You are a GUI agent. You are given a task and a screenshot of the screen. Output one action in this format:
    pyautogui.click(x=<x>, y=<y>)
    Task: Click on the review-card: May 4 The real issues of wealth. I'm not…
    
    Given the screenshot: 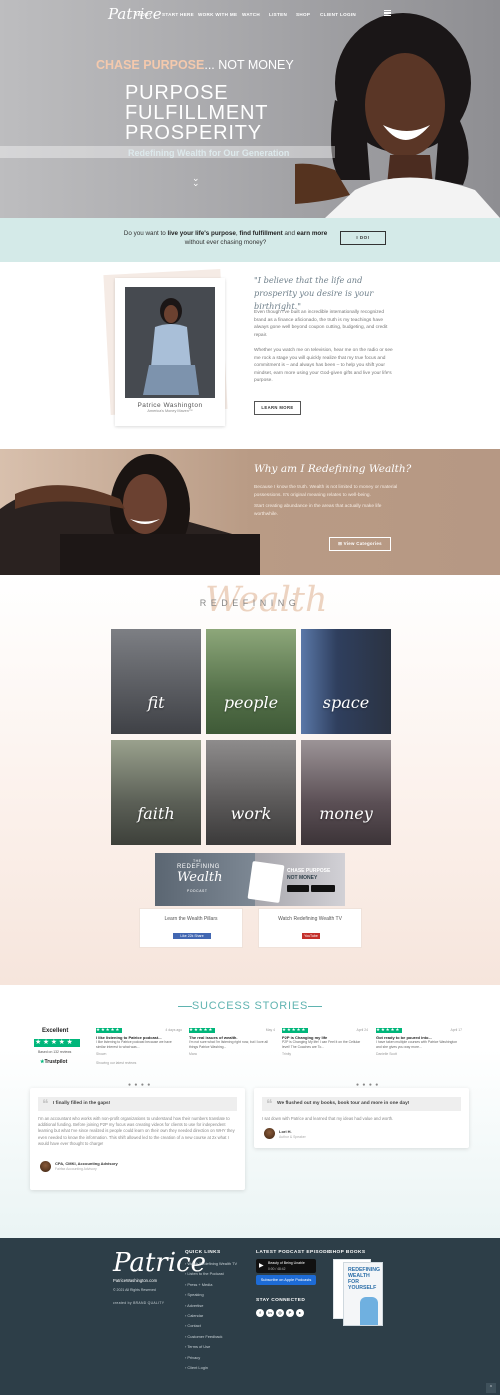 What is the action you would take?
    pyautogui.click(x=232, y=1049)
    